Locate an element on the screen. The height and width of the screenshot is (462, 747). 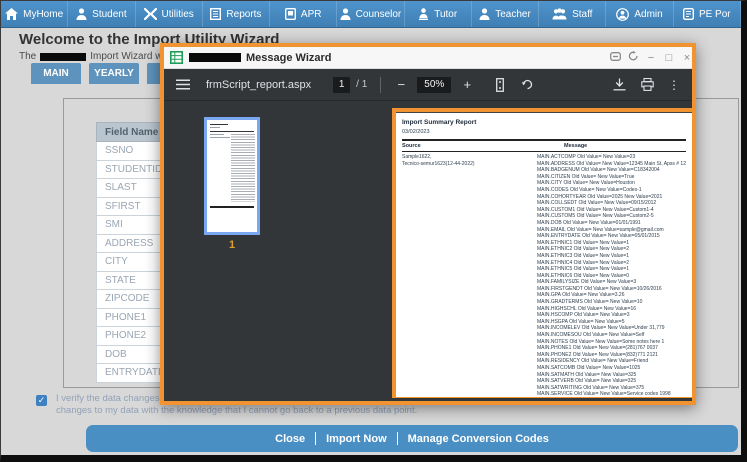
nav-label: MyHome is located at coordinates (43, 14).